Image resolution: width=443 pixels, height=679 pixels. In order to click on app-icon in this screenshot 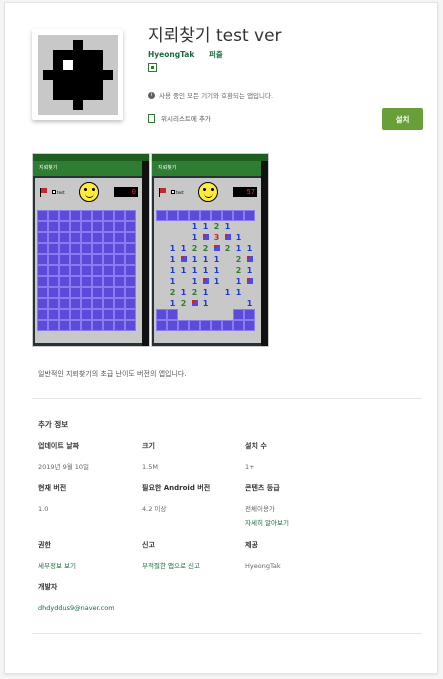, I will do `click(77, 74)`.